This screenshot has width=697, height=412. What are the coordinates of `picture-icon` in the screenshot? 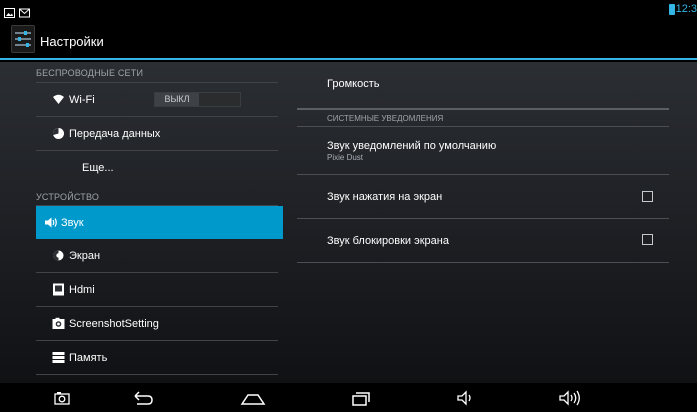 It's located at (9, 11).